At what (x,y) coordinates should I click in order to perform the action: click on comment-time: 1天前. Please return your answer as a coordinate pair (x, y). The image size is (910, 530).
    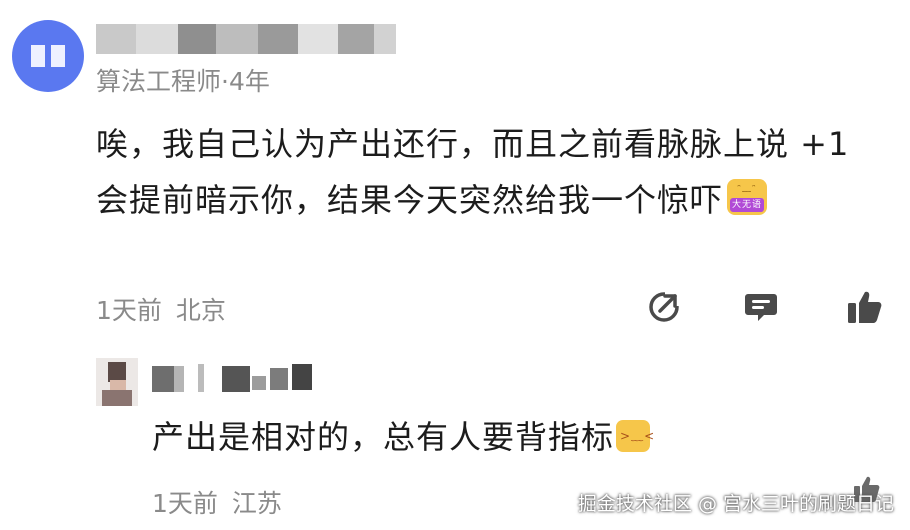
    Looking at the image, I should click on (129, 310).